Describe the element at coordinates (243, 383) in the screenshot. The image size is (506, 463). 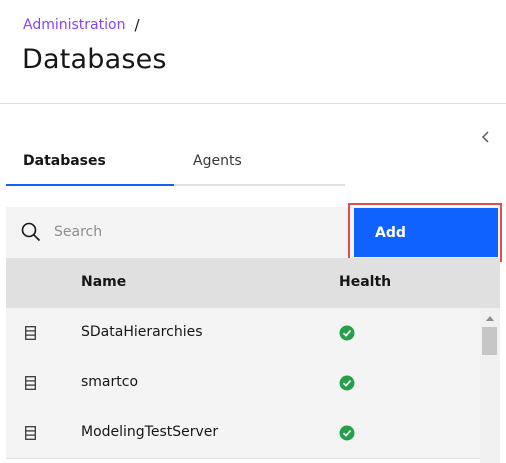
I see `table-row: smartco` at that location.